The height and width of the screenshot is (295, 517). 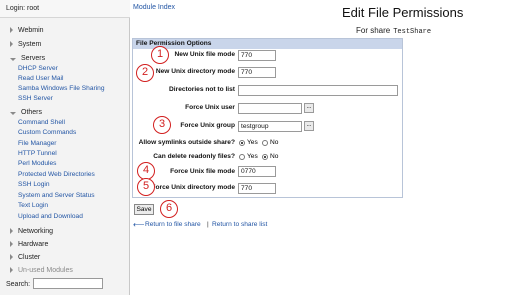 What do you see at coordinates (267, 44) in the screenshot?
I see `section-title: File Permission Options` at bounding box center [267, 44].